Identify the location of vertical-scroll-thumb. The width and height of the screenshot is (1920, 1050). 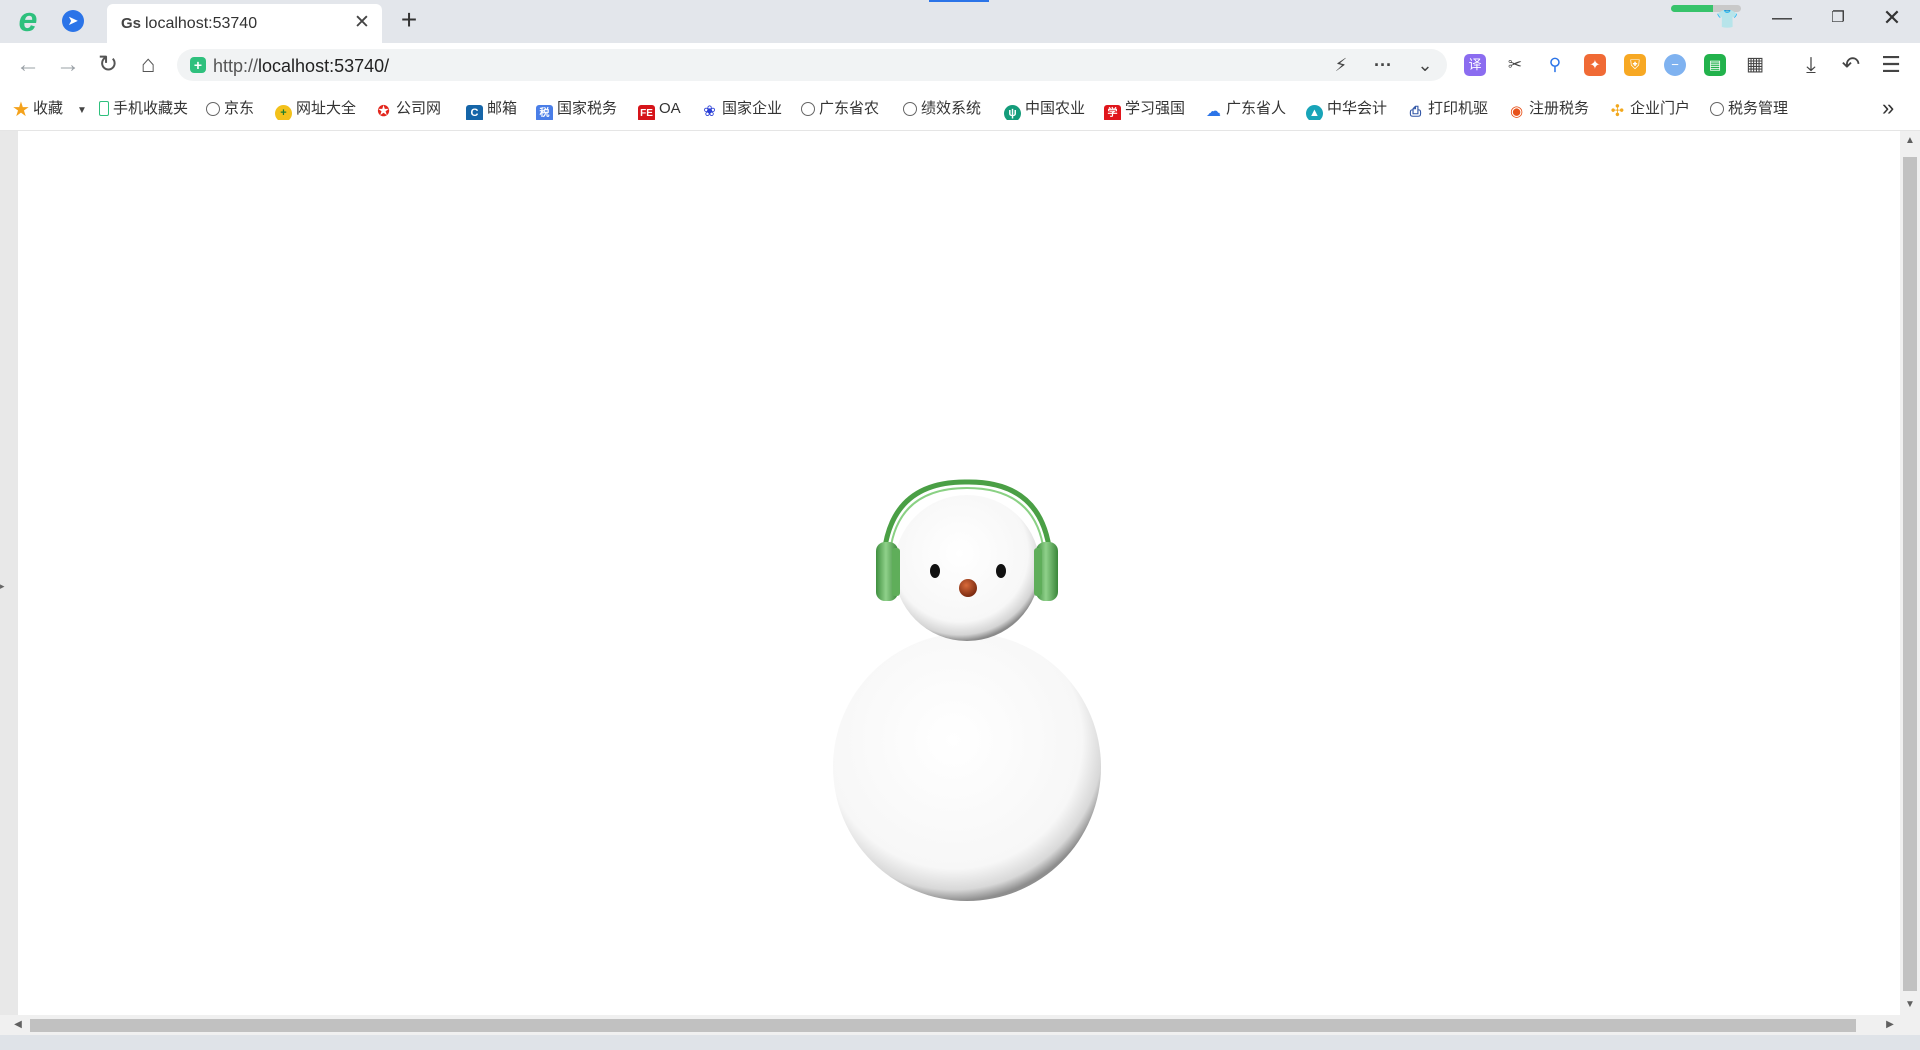
(1910, 574).